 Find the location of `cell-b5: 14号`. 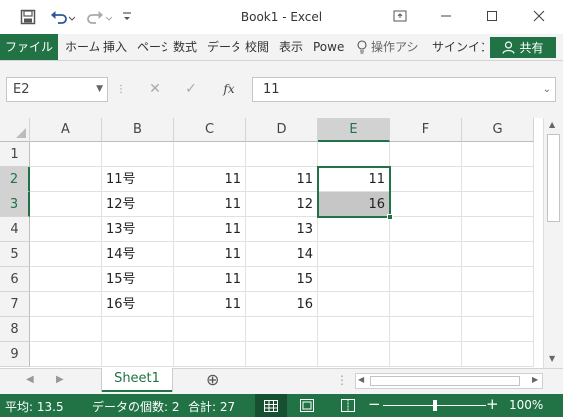

cell-b5: 14号 is located at coordinates (138, 254).